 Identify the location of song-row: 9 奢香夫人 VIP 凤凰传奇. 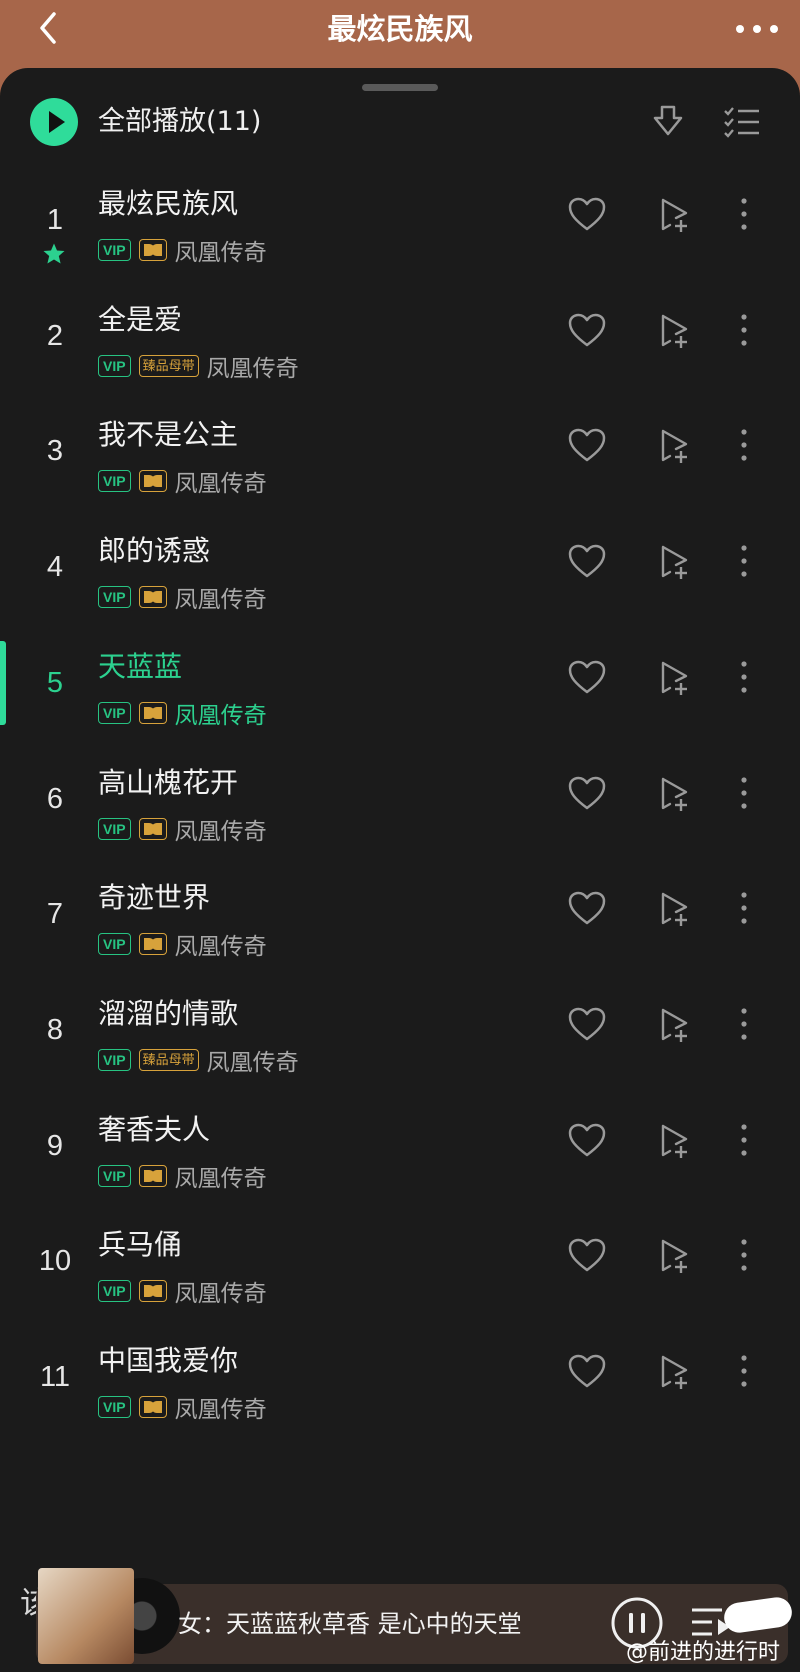
(400, 1160).